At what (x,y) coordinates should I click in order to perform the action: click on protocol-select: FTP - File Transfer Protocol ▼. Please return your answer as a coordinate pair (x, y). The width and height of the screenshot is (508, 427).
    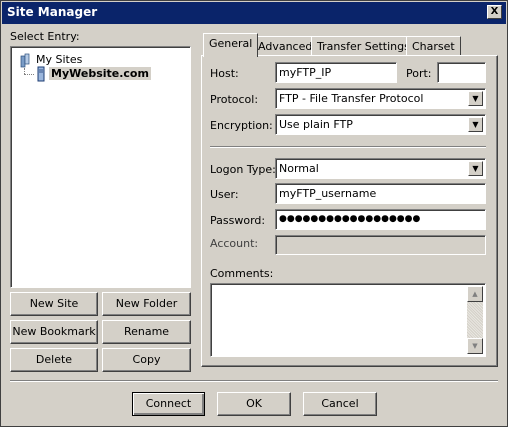
    Looking at the image, I should click on (380, 98).